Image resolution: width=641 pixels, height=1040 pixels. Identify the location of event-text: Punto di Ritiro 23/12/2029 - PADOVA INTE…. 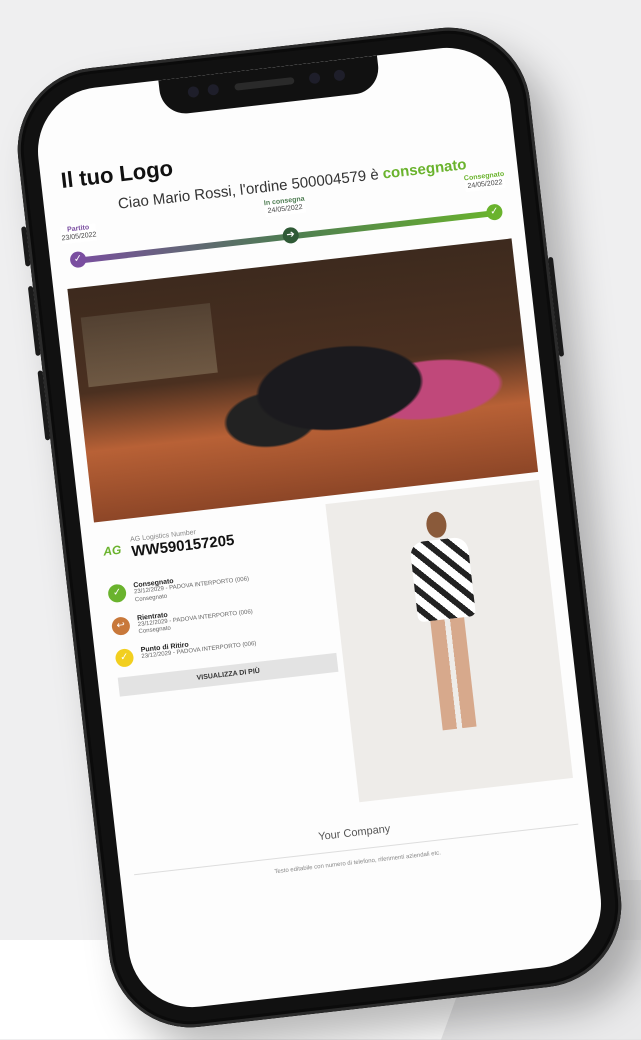
(198, 648).